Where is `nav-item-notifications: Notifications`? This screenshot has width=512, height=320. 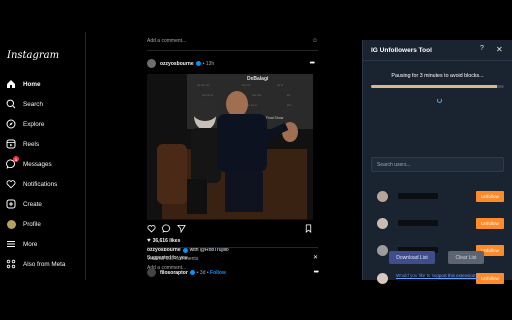
nav-item-notifications: Notifications is located at coordinates (31, 184).